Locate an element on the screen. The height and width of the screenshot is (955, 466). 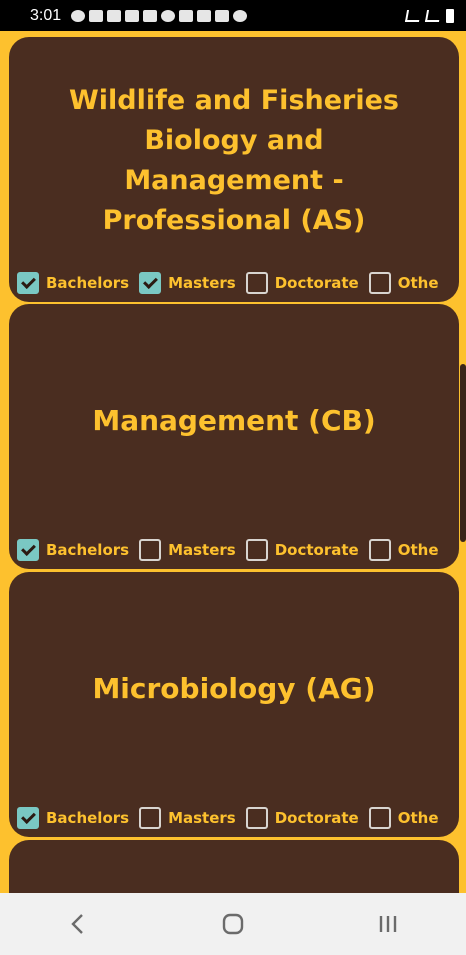
youtube-icon is located at coordinates (204, 15).